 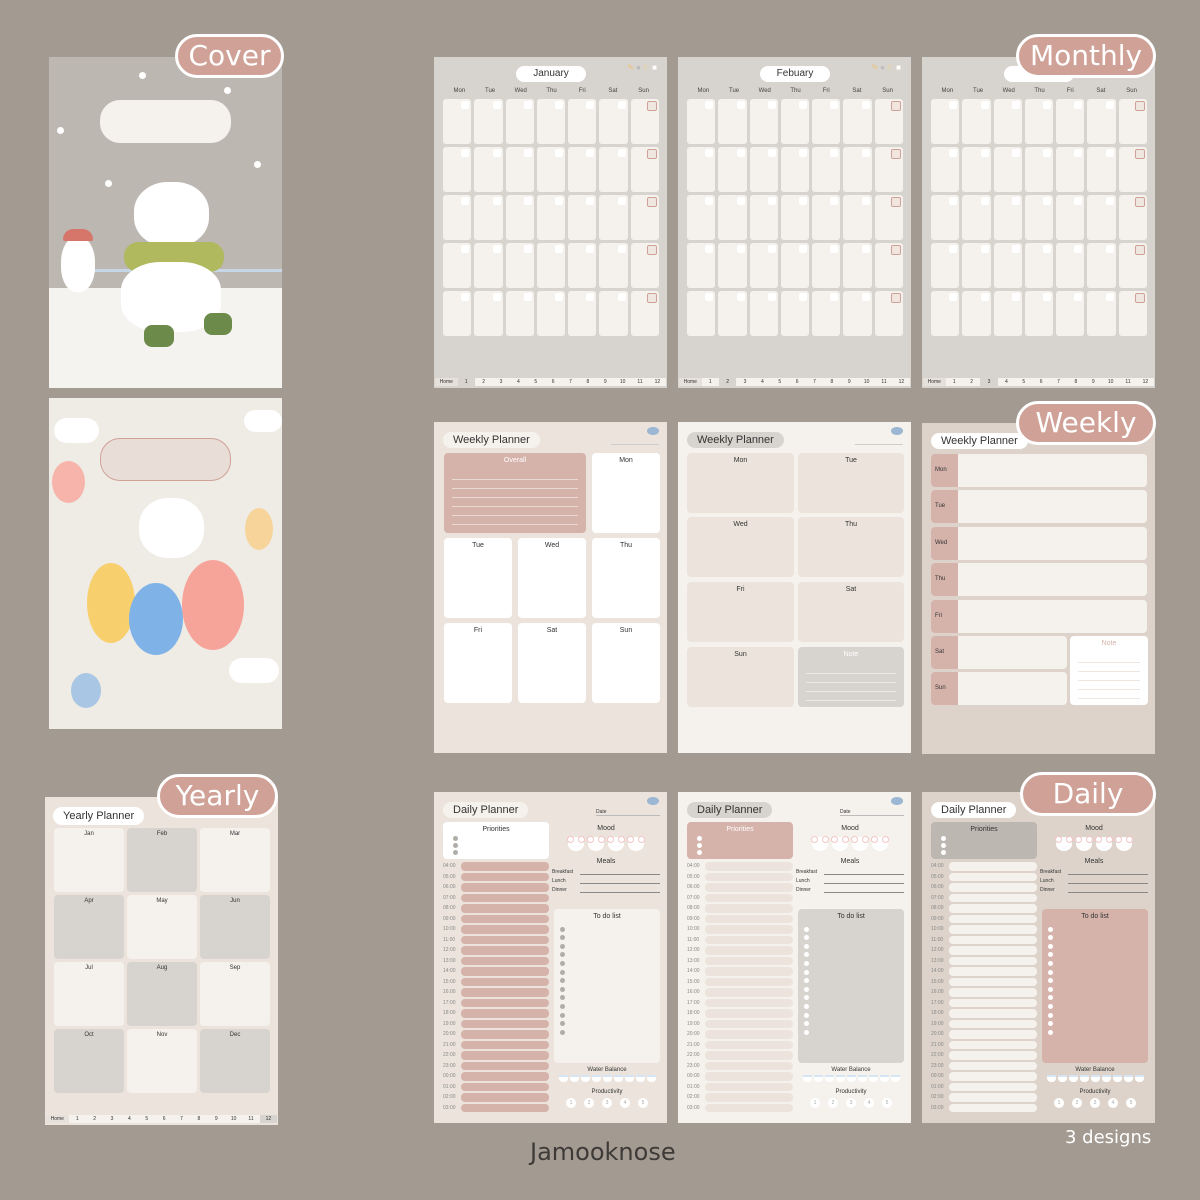 What do you see at coordinates (1059, 1103) in the screenshot?
I see `productivity-option: 1` at bounding box center [1059, 1103].